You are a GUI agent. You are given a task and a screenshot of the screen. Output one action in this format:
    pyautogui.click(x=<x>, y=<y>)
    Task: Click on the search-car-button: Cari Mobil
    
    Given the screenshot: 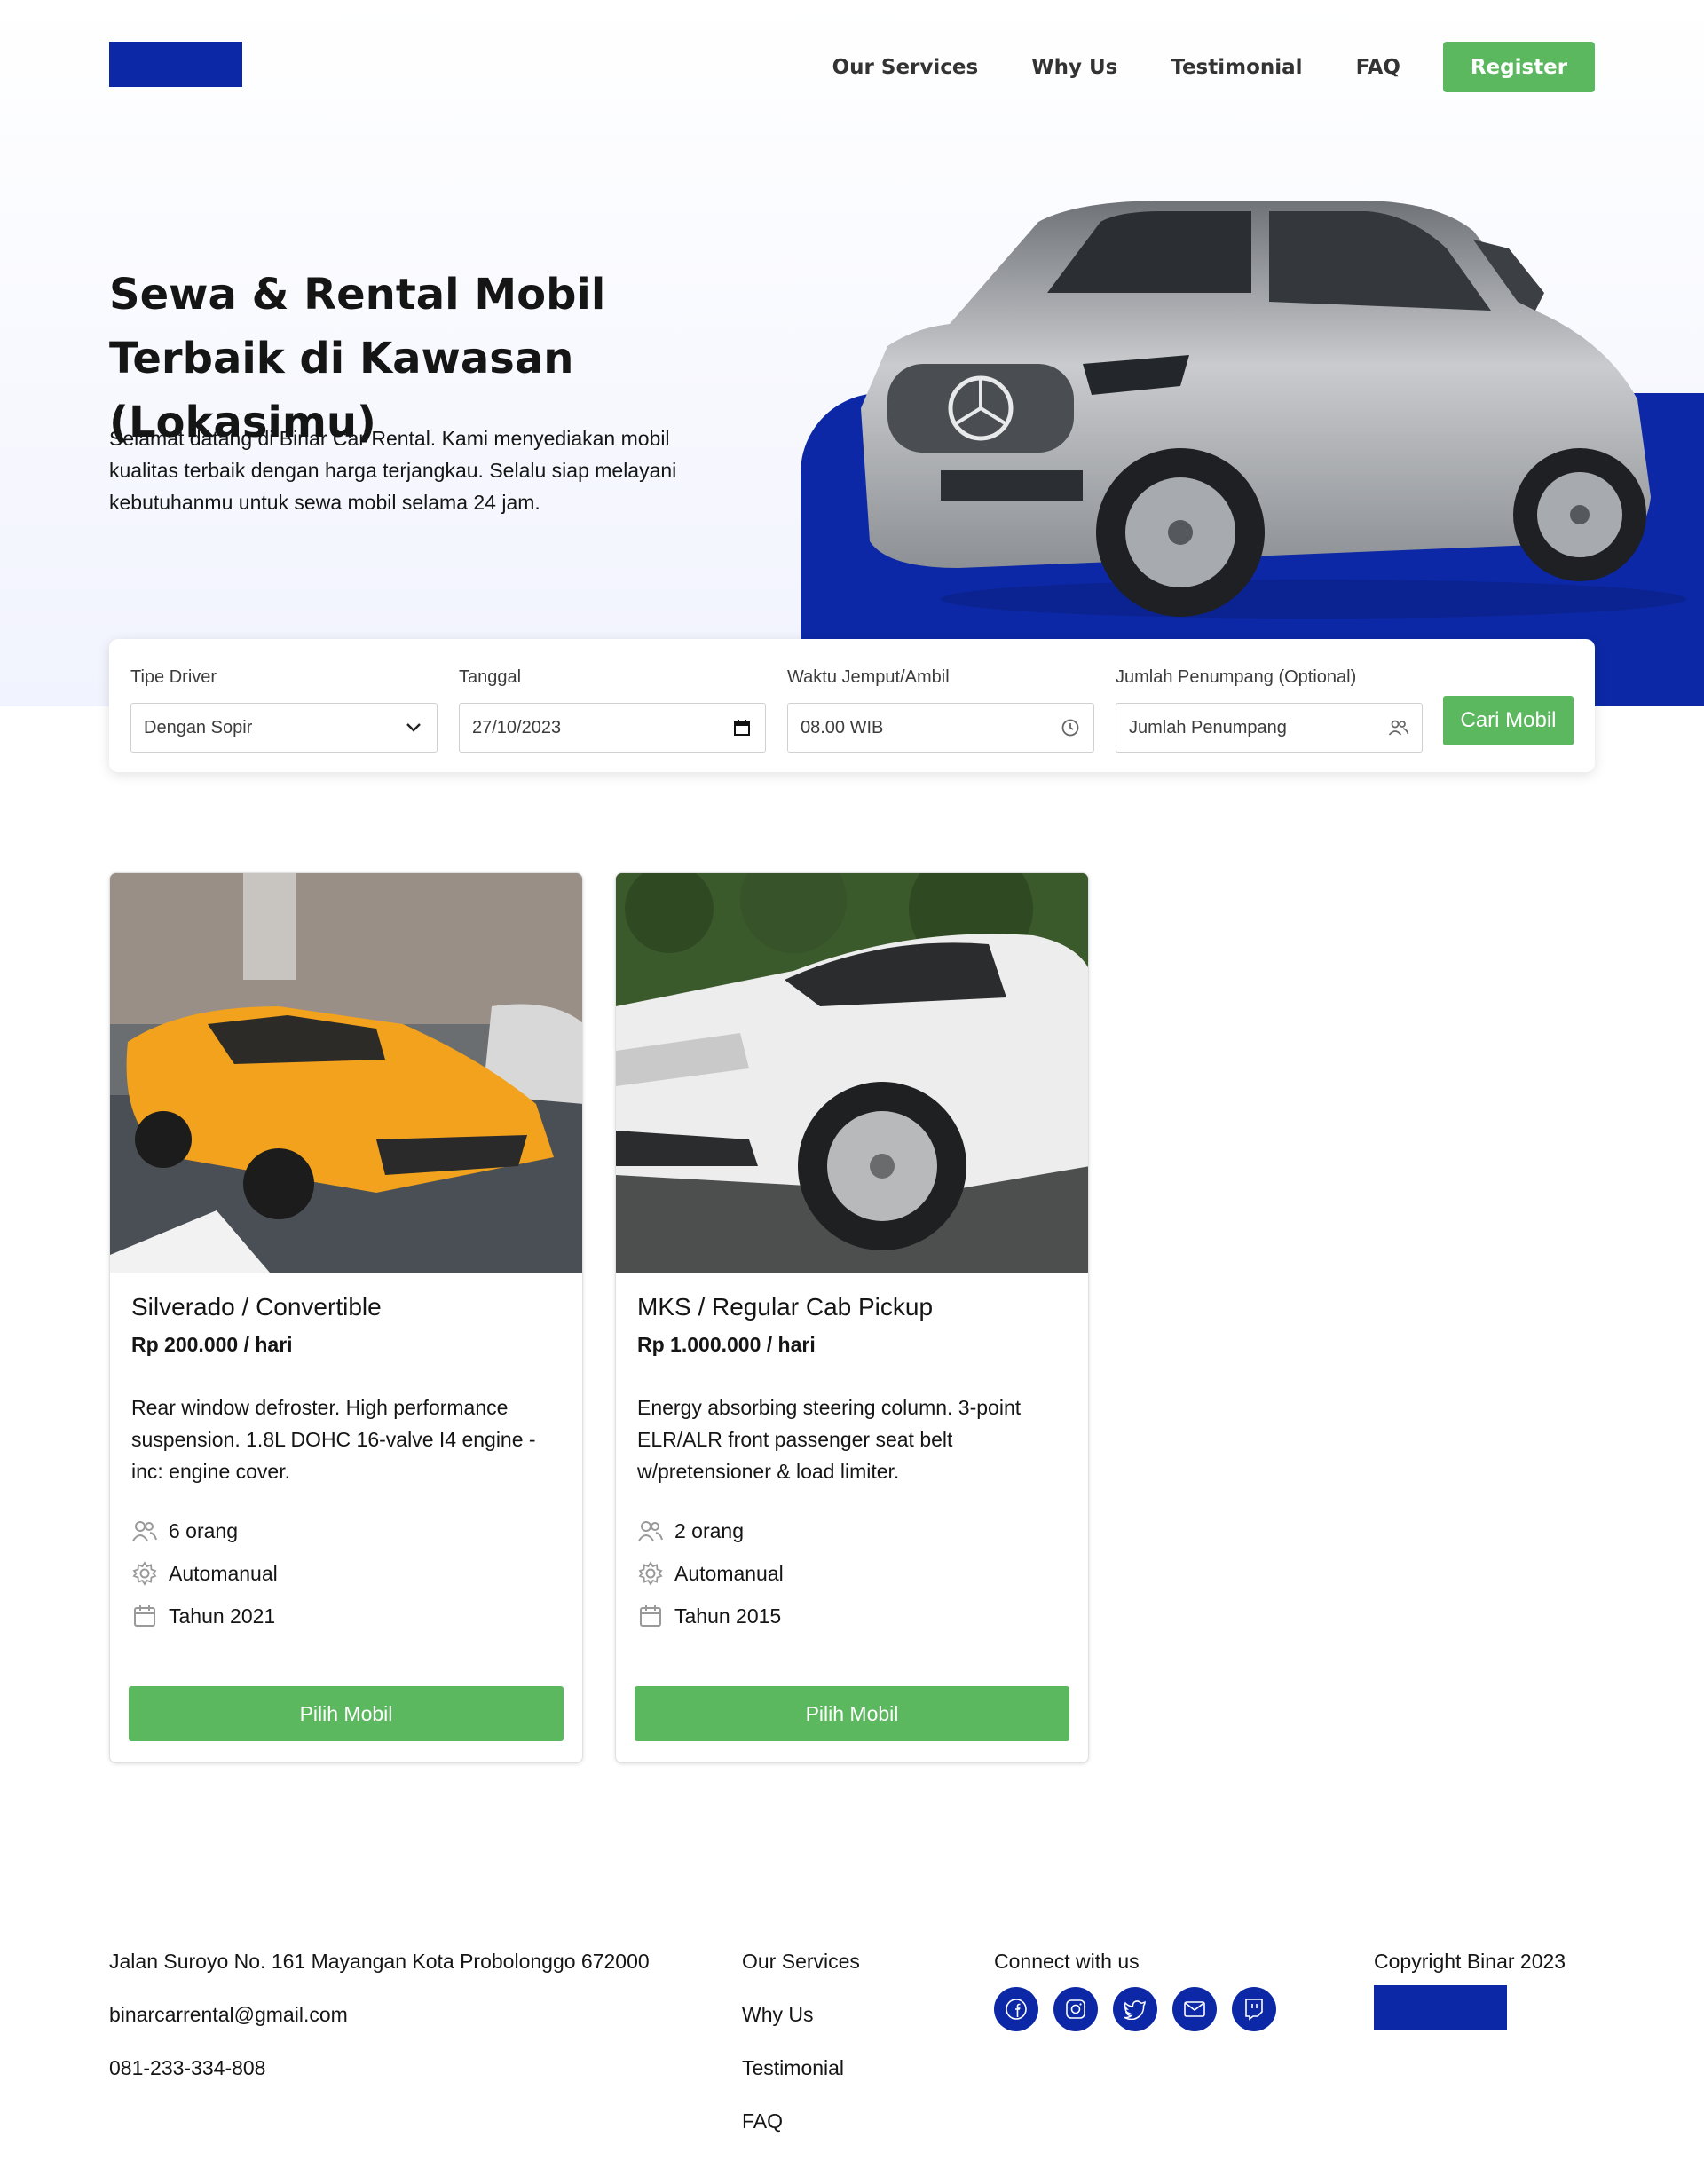 What is the action you would take?
    pyautogui.click(x=1508, y=720)
    